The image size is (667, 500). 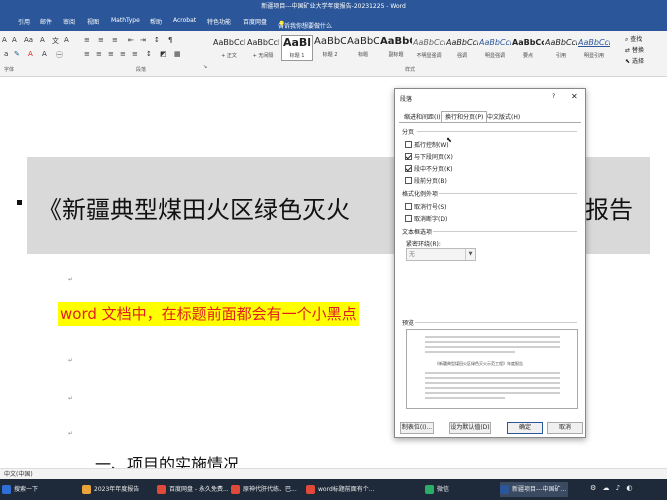 What do you see at coordinates (208, 314) in the screenshot?
I see `highlighted-note-text: word 文档中，在标题前面都会有一个小黑点` at bounding box center [208, 314].